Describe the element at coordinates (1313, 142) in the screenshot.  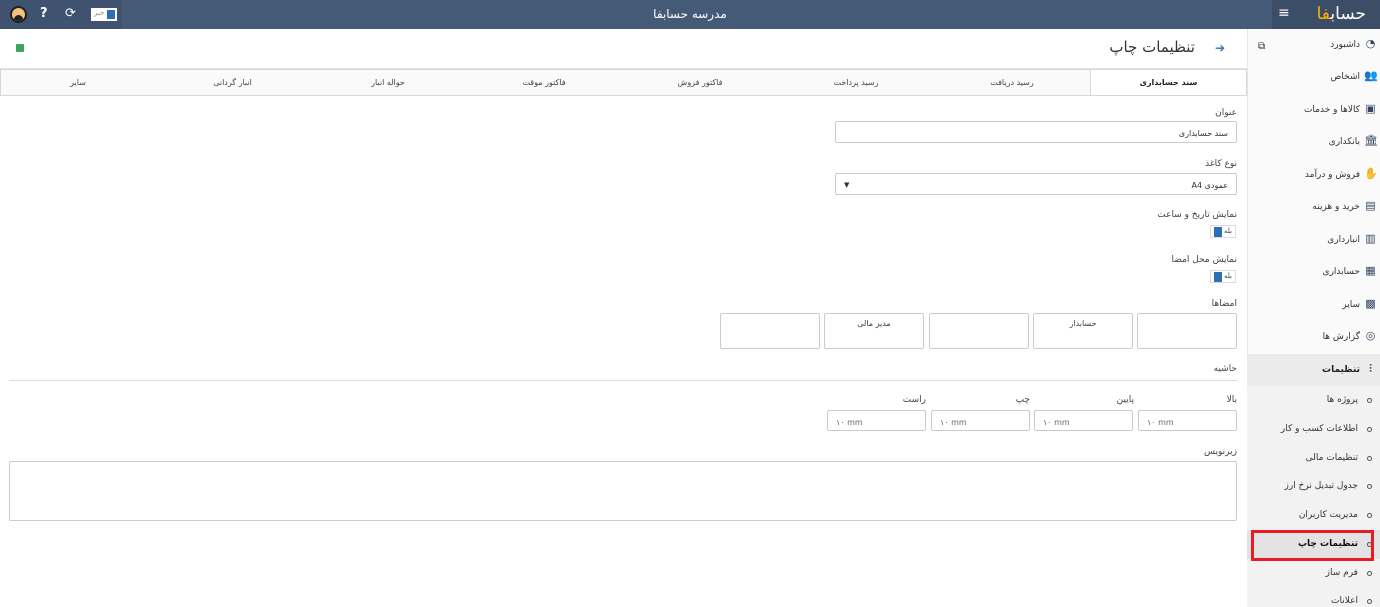
I see `sidebar-item-banking: 🏛 بانکداری` at that location.